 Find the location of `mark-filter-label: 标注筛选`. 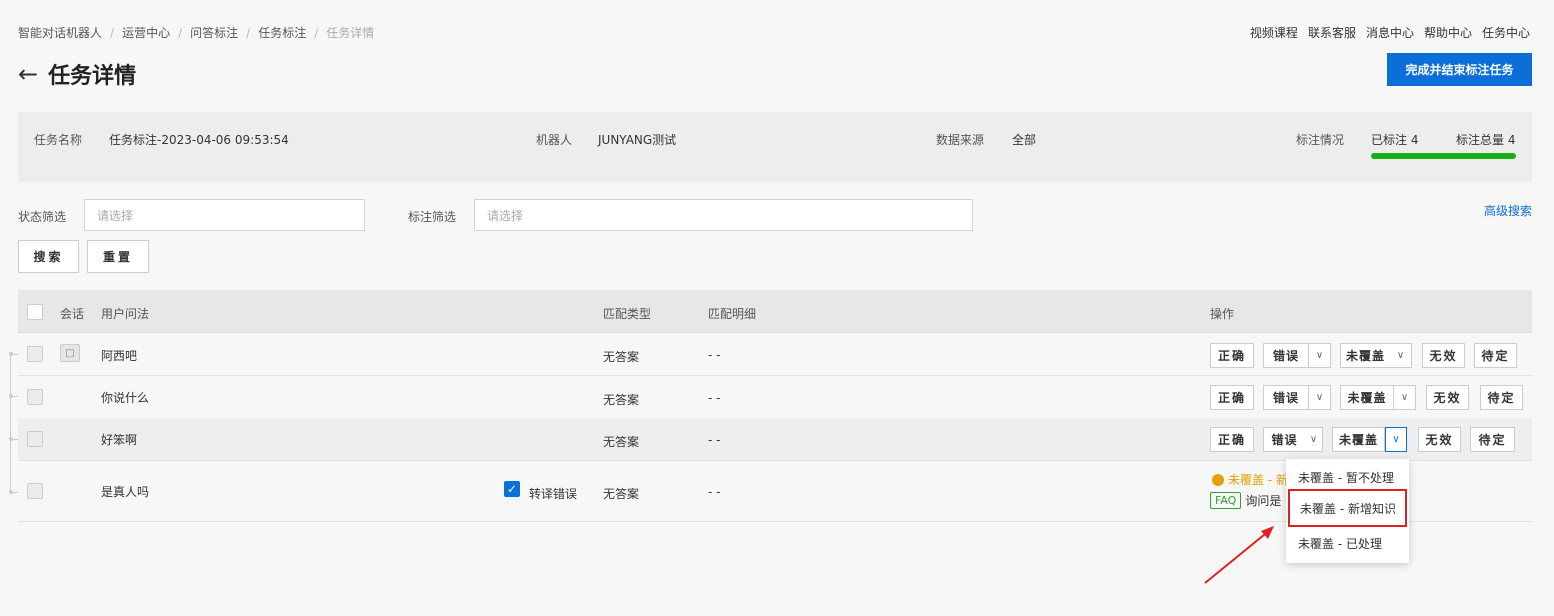

mark-filter-label: 标注筛选 is located at coordinates (432, 217).